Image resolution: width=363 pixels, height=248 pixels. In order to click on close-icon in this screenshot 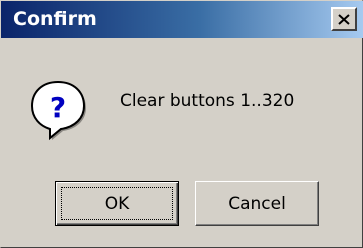, I will do `click(344, 19)`.